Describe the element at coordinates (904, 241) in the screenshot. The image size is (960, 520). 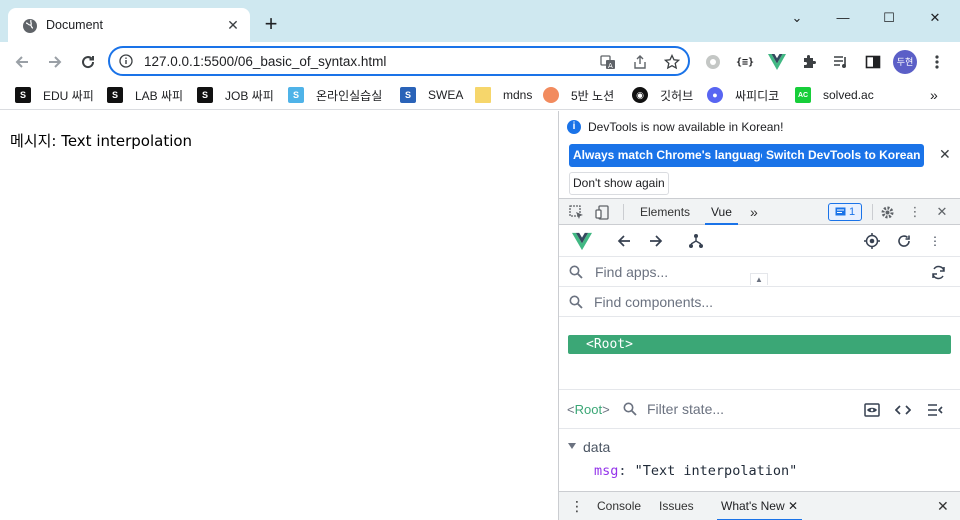
I see `refresh-icon` at that location.